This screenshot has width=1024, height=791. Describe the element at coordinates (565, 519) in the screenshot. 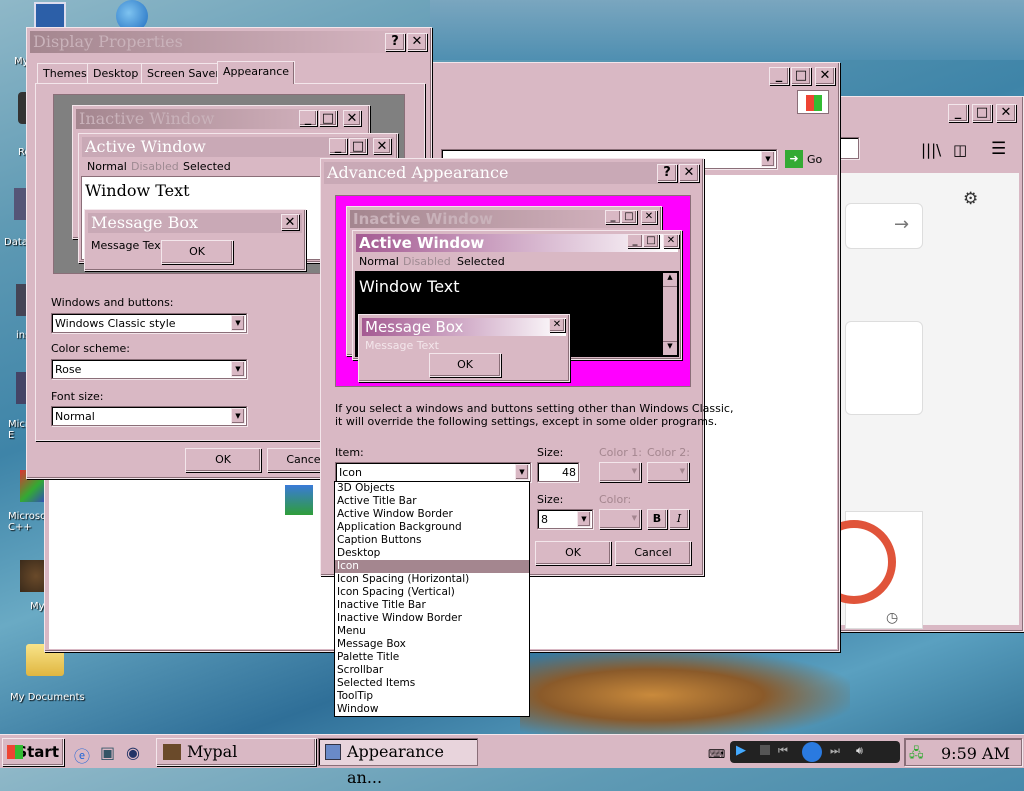

I see `font-size-select: 8 ▼` at that location.